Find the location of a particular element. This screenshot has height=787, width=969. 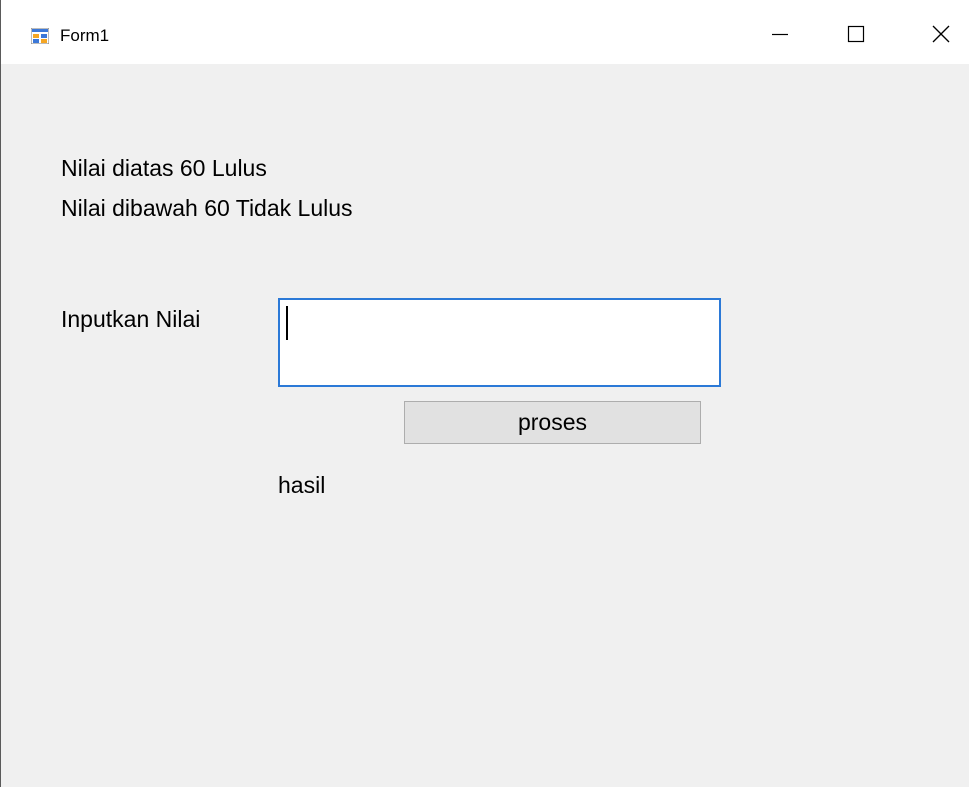

app-icon is located at coordinates (40, 36).